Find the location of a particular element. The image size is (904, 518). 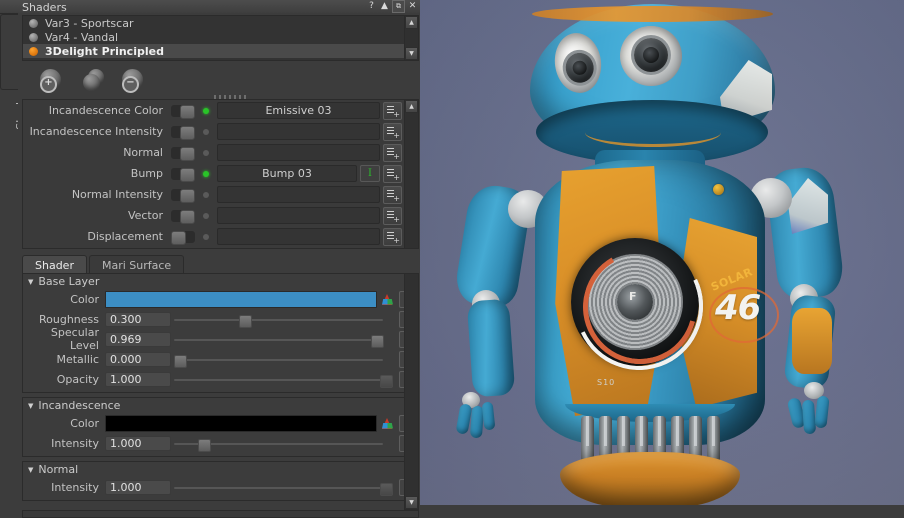

tab-mari-surface: Mari Surface is located at coordinates (136, 264).